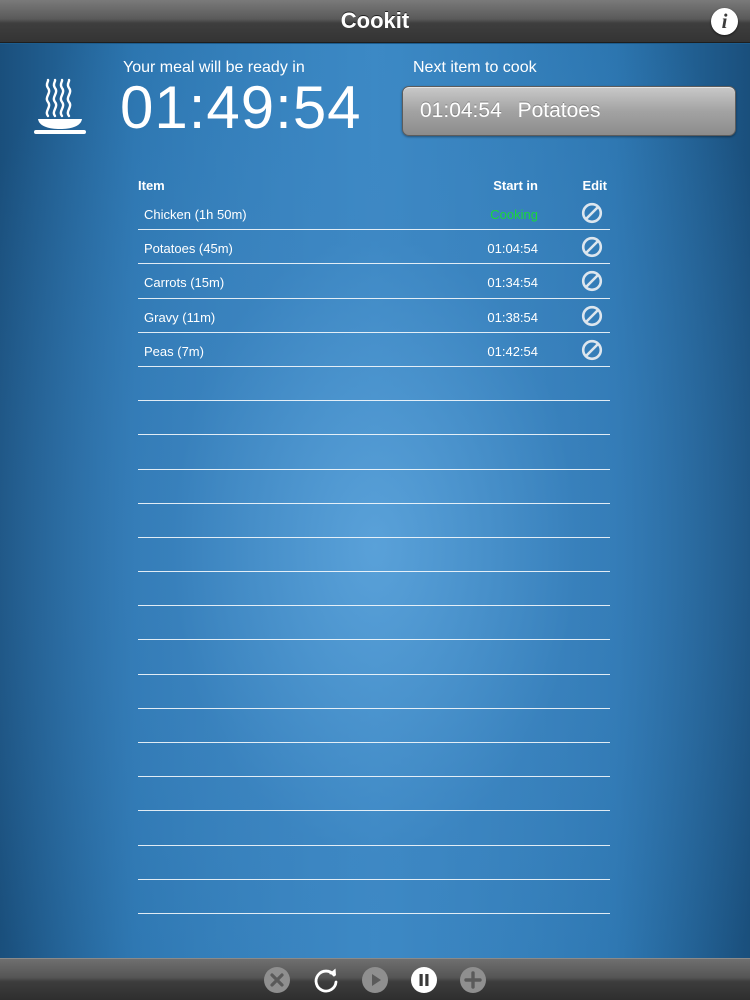  I want to click on item-start-time: 01:34:54, so click(512, 283).